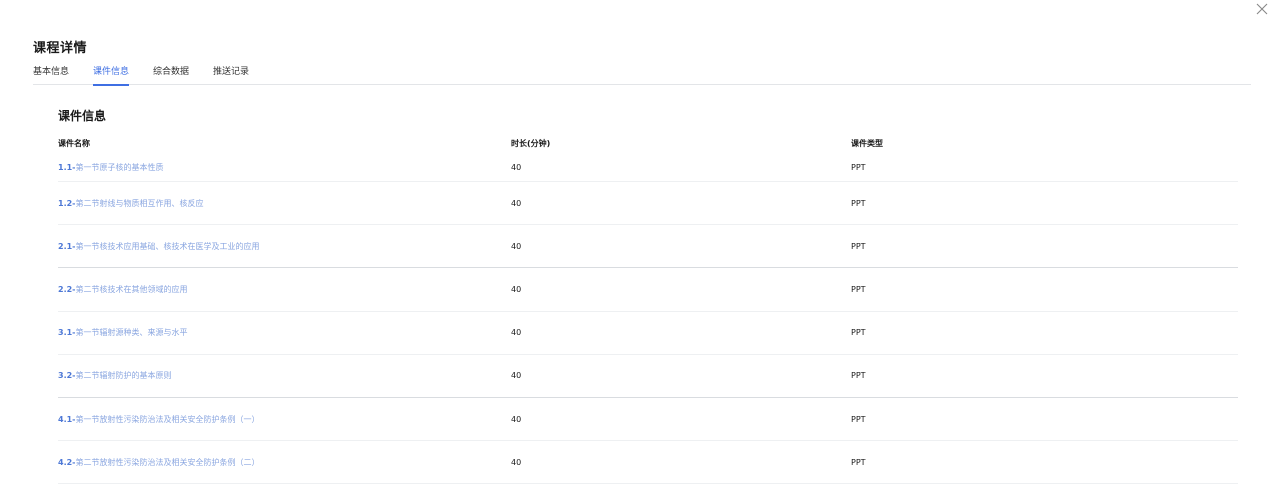  Describe the element at coordinates (74, 143) in the screenshot. I see `header-name: 课件名称` at that location.